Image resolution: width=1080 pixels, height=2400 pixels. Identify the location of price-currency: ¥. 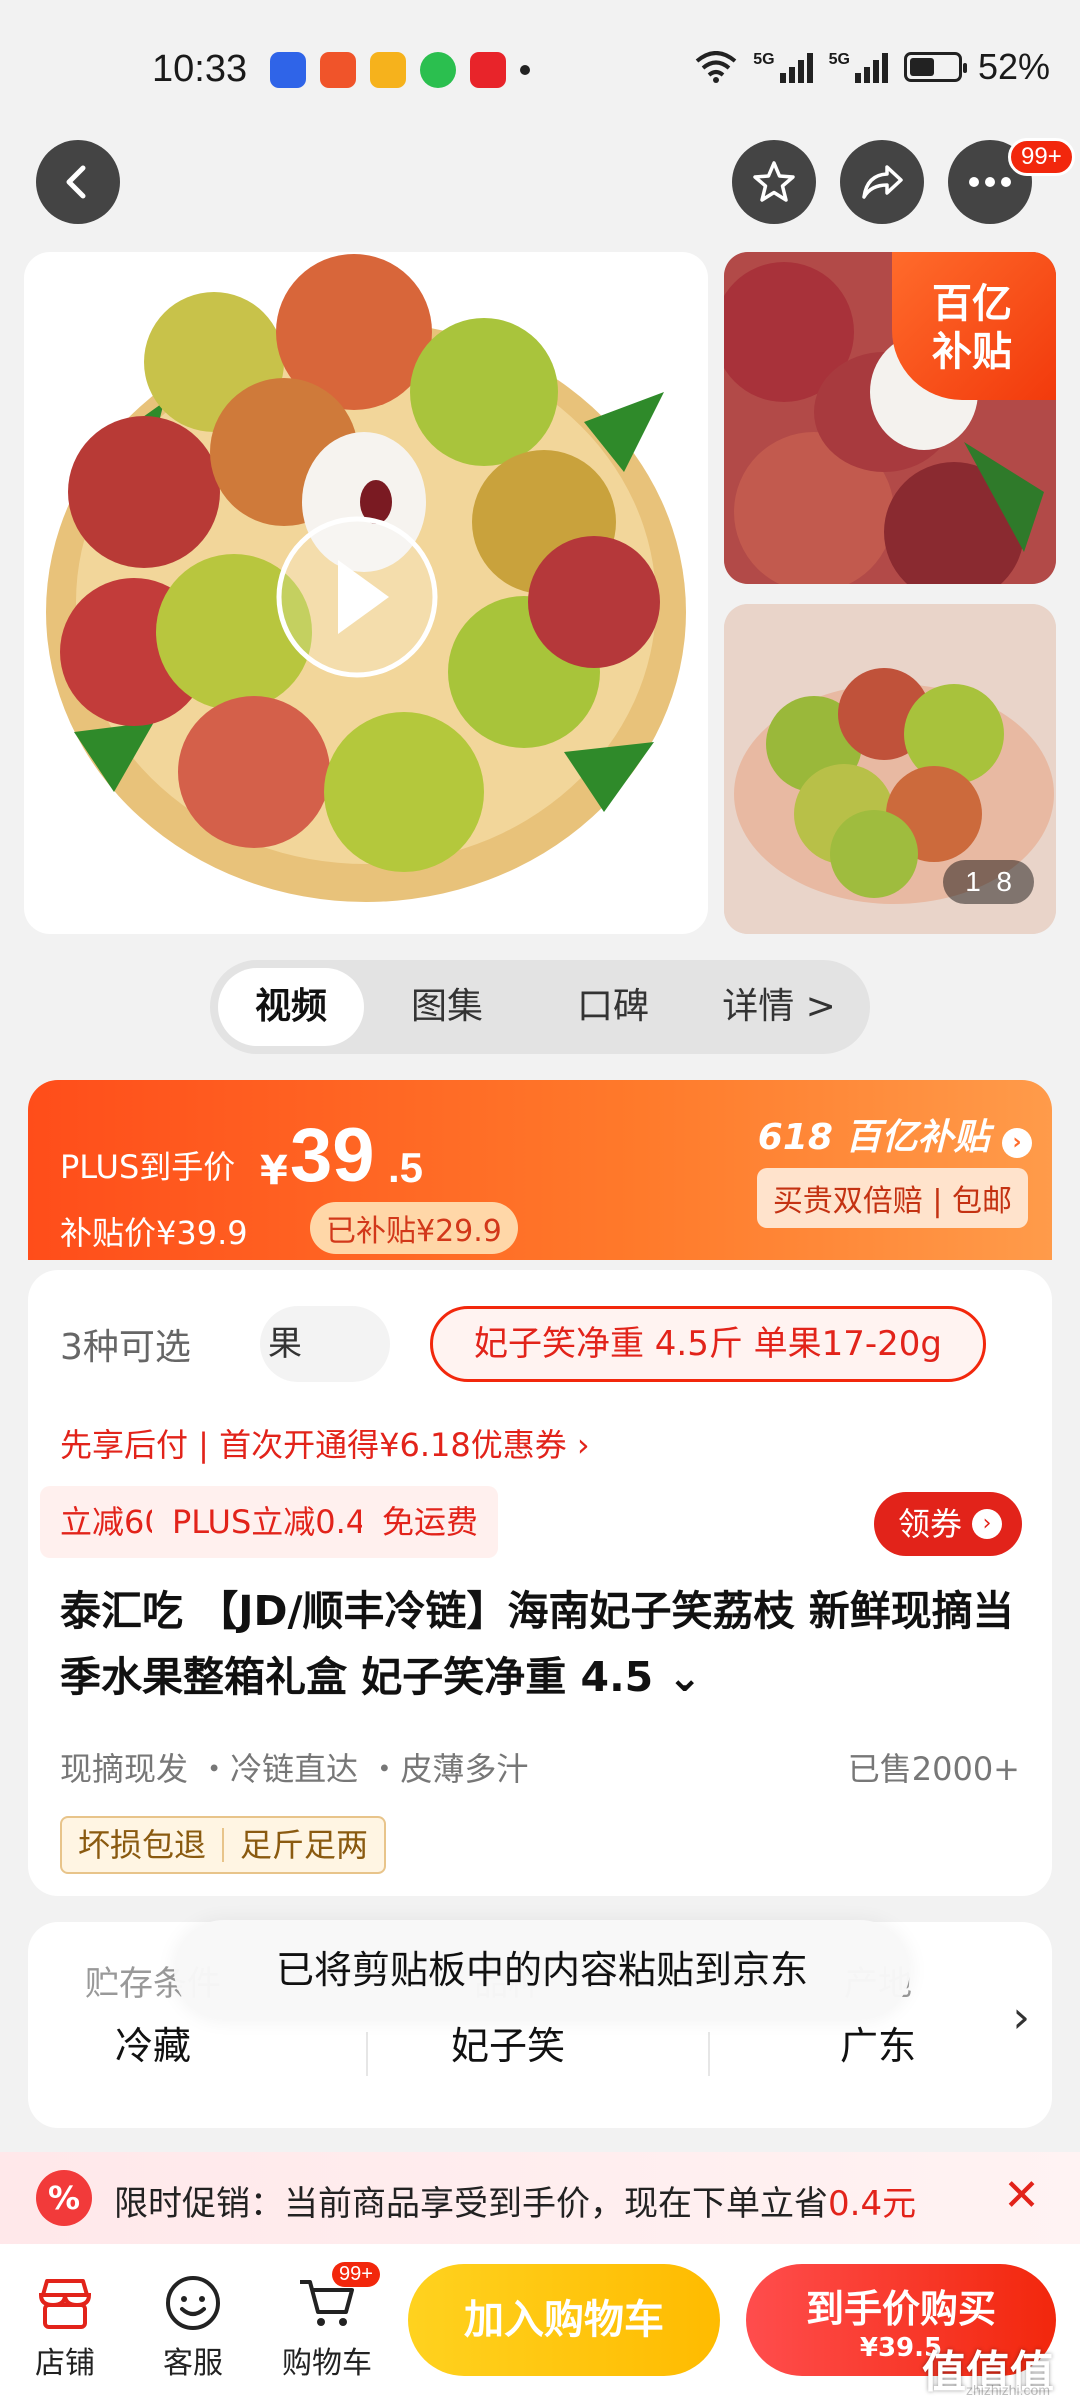
(274, 1171).